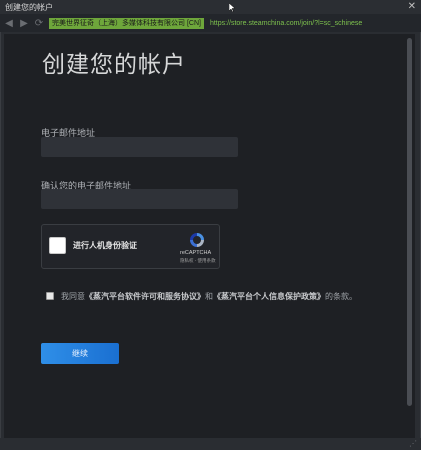 This screenshot has width=421, height=450. Describe the element at coordinates (50, 296) in the screenshot. I see `agree-checkbox` at that location.